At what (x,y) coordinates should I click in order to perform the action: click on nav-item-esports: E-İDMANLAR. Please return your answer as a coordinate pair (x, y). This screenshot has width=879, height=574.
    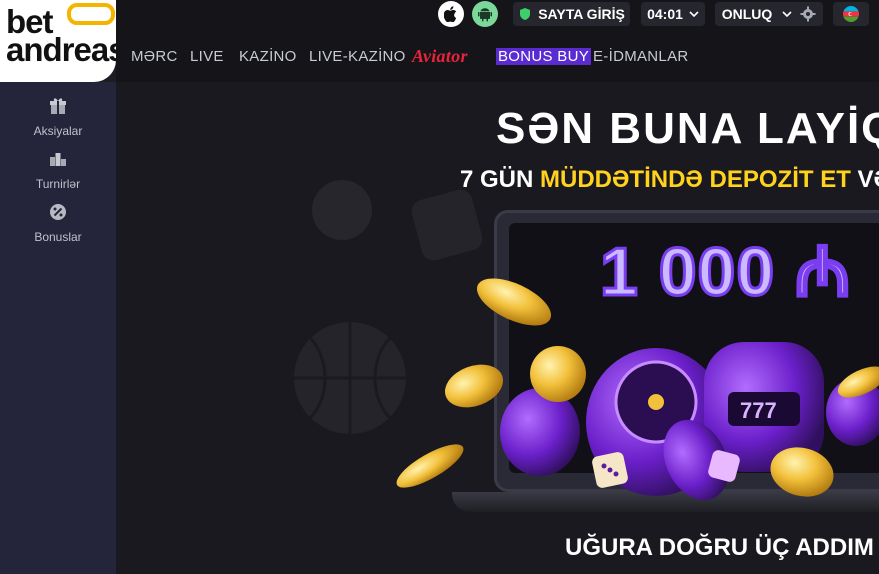
    Looking at the image, I should click on (641, 56).